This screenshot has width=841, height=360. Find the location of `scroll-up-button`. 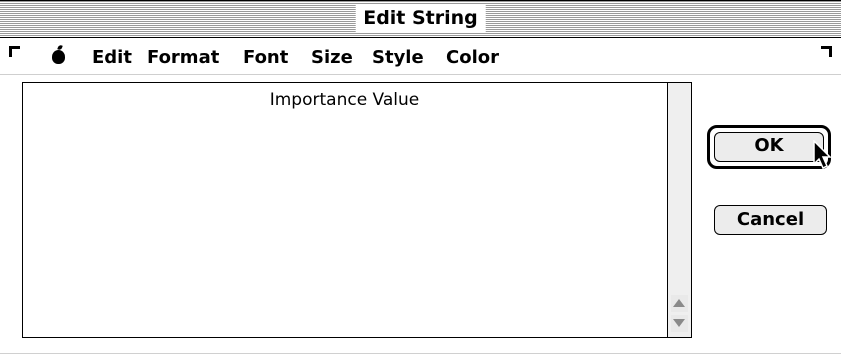

scroll-up-button is located at coordinates (679, 303).